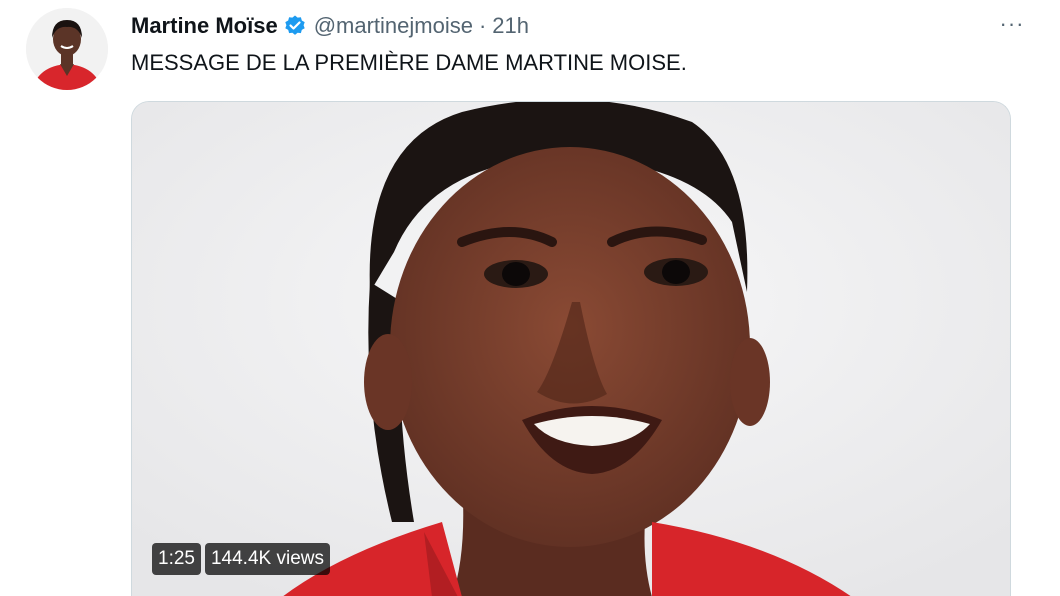 This screenshot has width=1060, height=596. What do you see at coordinates (204, 26) in the screenshot?
I see `author-name: Martine Moïse` at bounding box center [204, 26].